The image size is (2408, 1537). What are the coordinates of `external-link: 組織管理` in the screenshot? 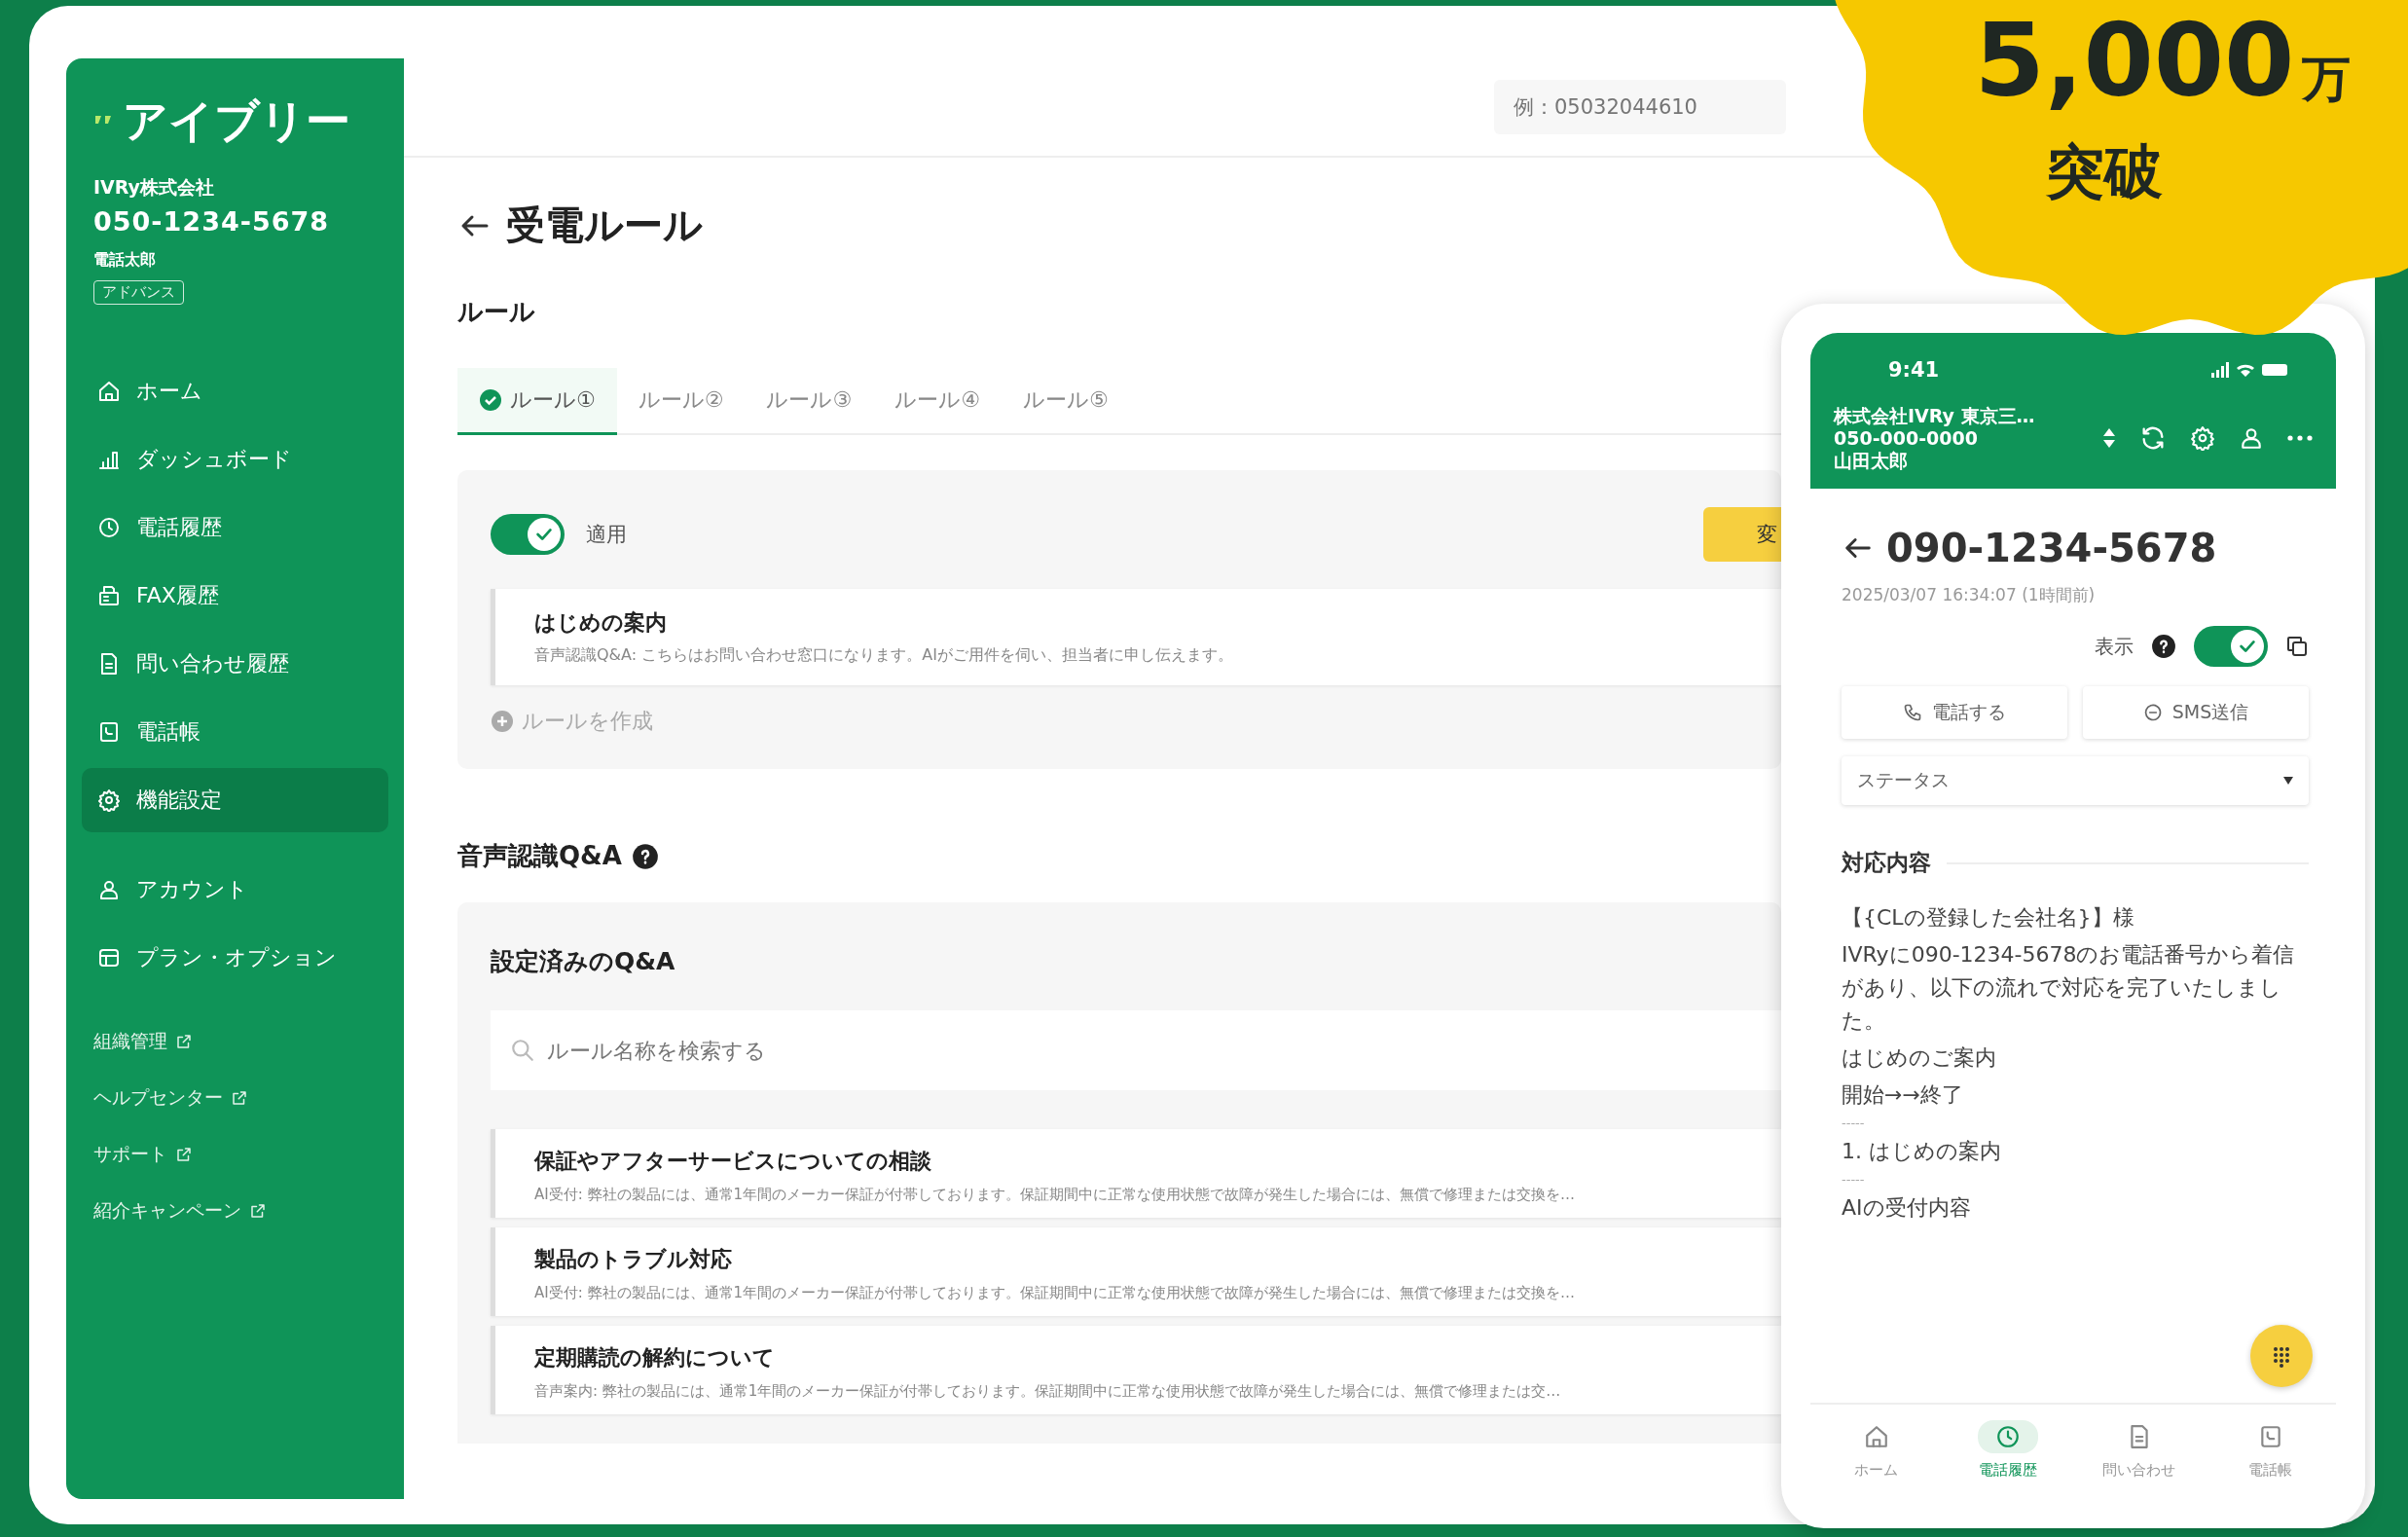 It's located at (241, 1041).